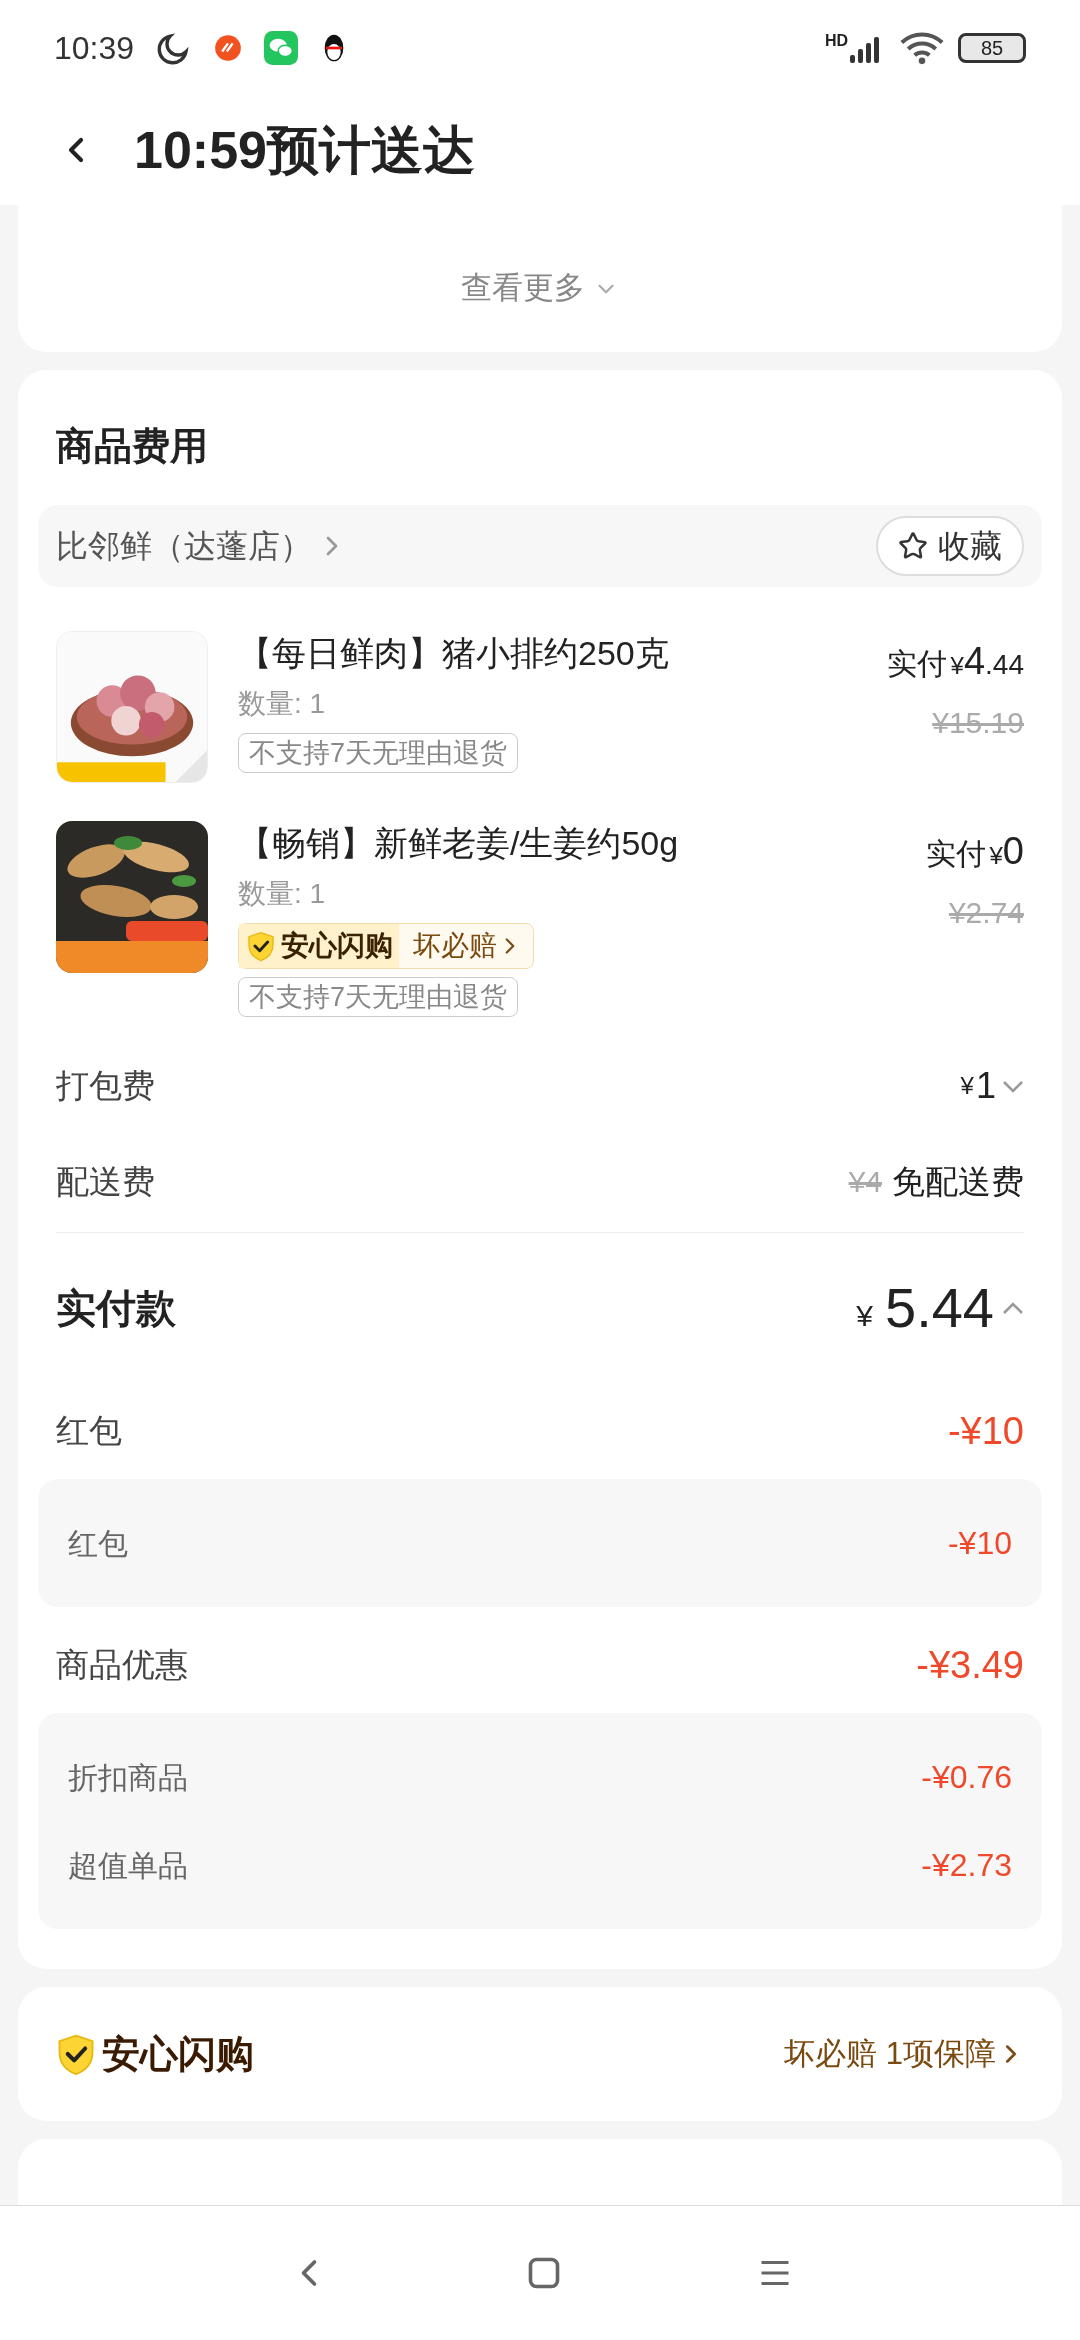 Image resolution: width=1080 pixels, height=2340 pixels. Describe the element at coordinates (958, 1181) in the screenshot. I see `delivery-fee-value: 免配送费` at that location.